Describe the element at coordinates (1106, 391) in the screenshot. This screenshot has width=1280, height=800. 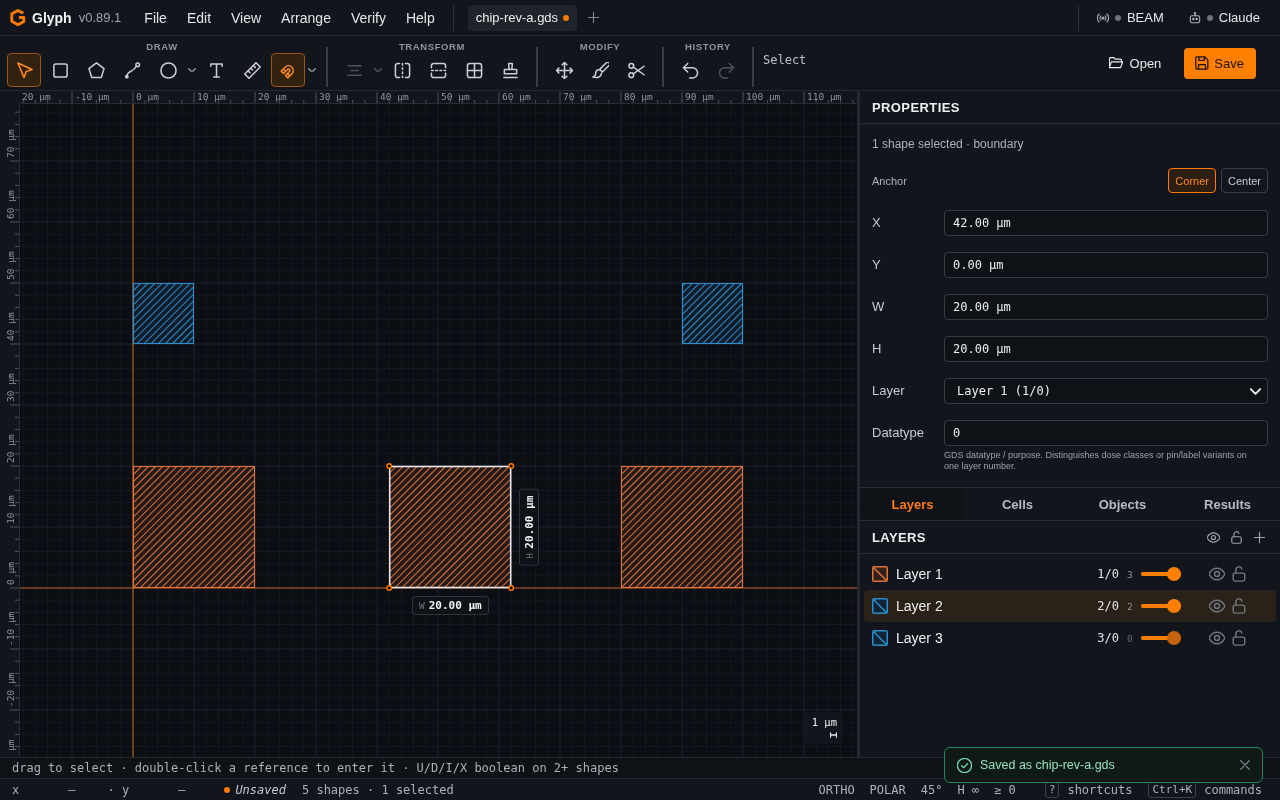
I see `layer-dropdown: Layer 1 (1/0)` at that location.